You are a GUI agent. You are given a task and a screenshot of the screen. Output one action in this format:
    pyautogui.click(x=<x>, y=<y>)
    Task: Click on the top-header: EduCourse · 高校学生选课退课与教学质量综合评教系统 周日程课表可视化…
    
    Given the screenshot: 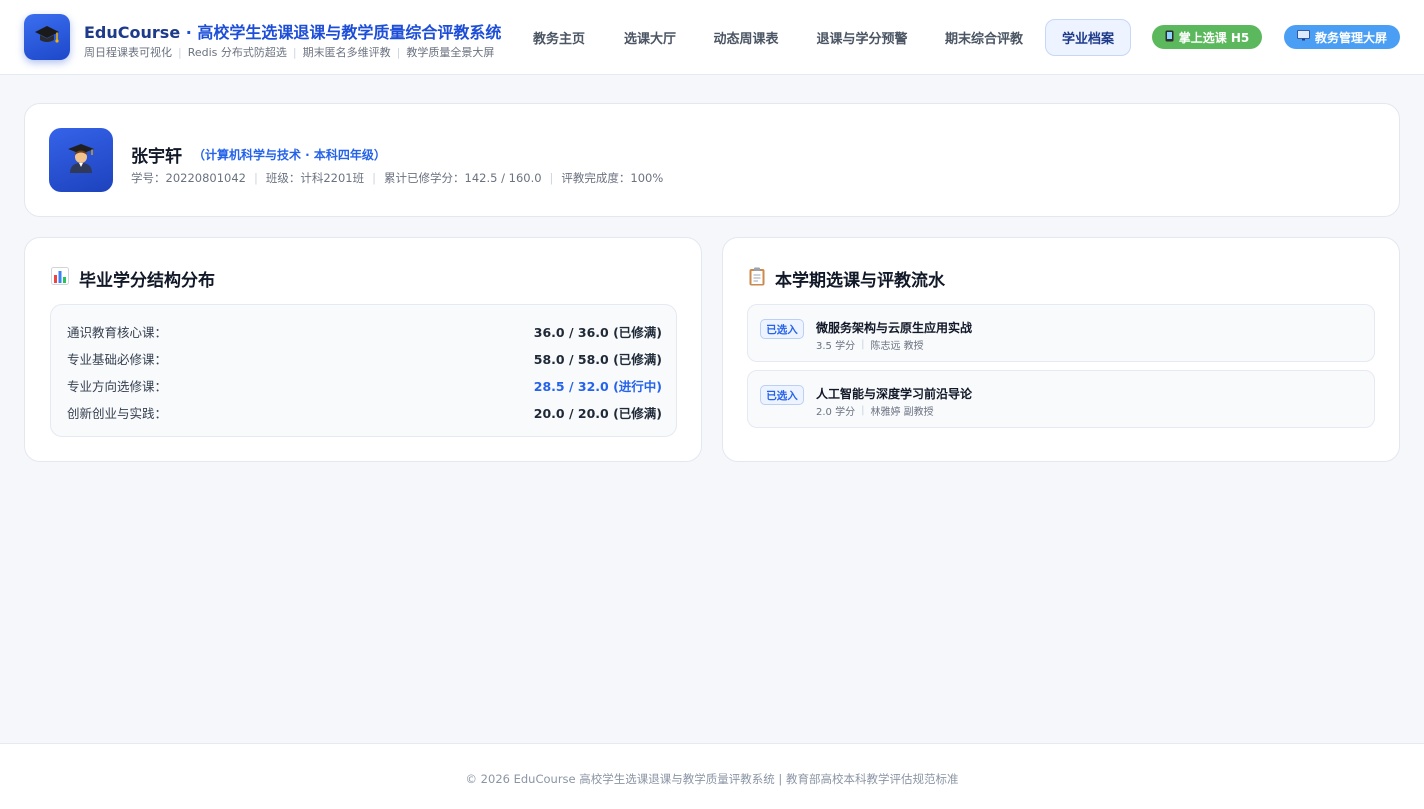 What is the action you would take?
    pyautogui.click(x=712, y=37)
    